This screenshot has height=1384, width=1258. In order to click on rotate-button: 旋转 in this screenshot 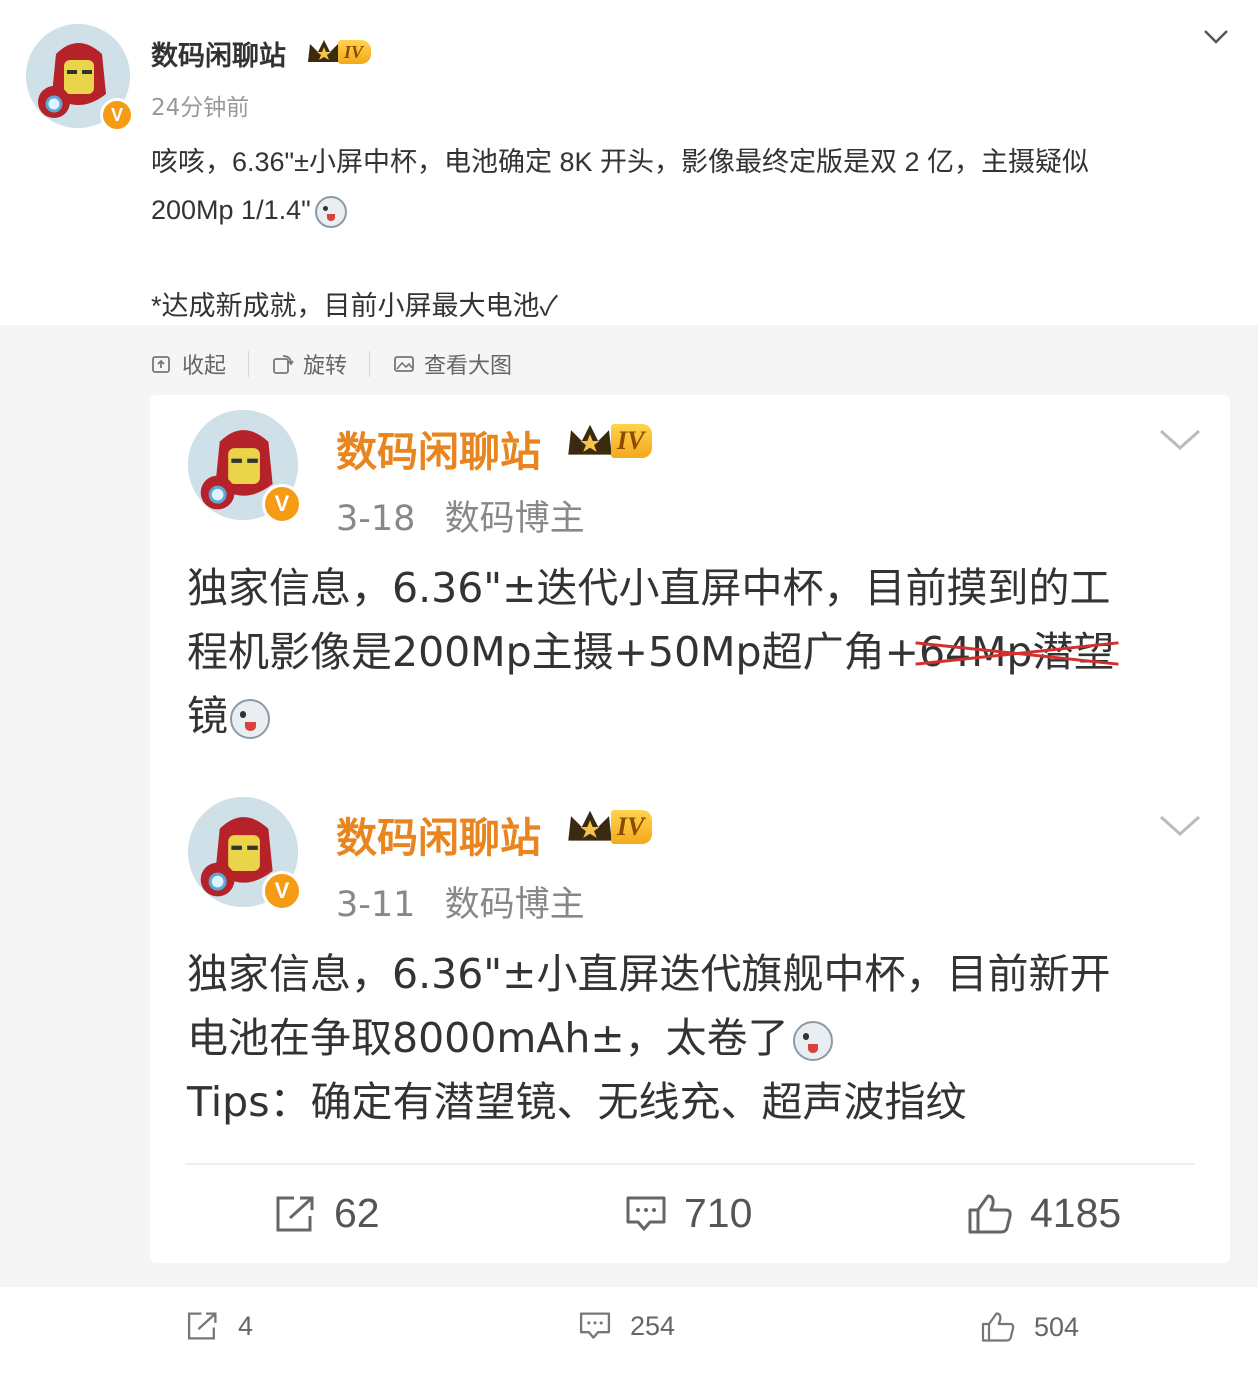, I will do `click(309, 364)`.